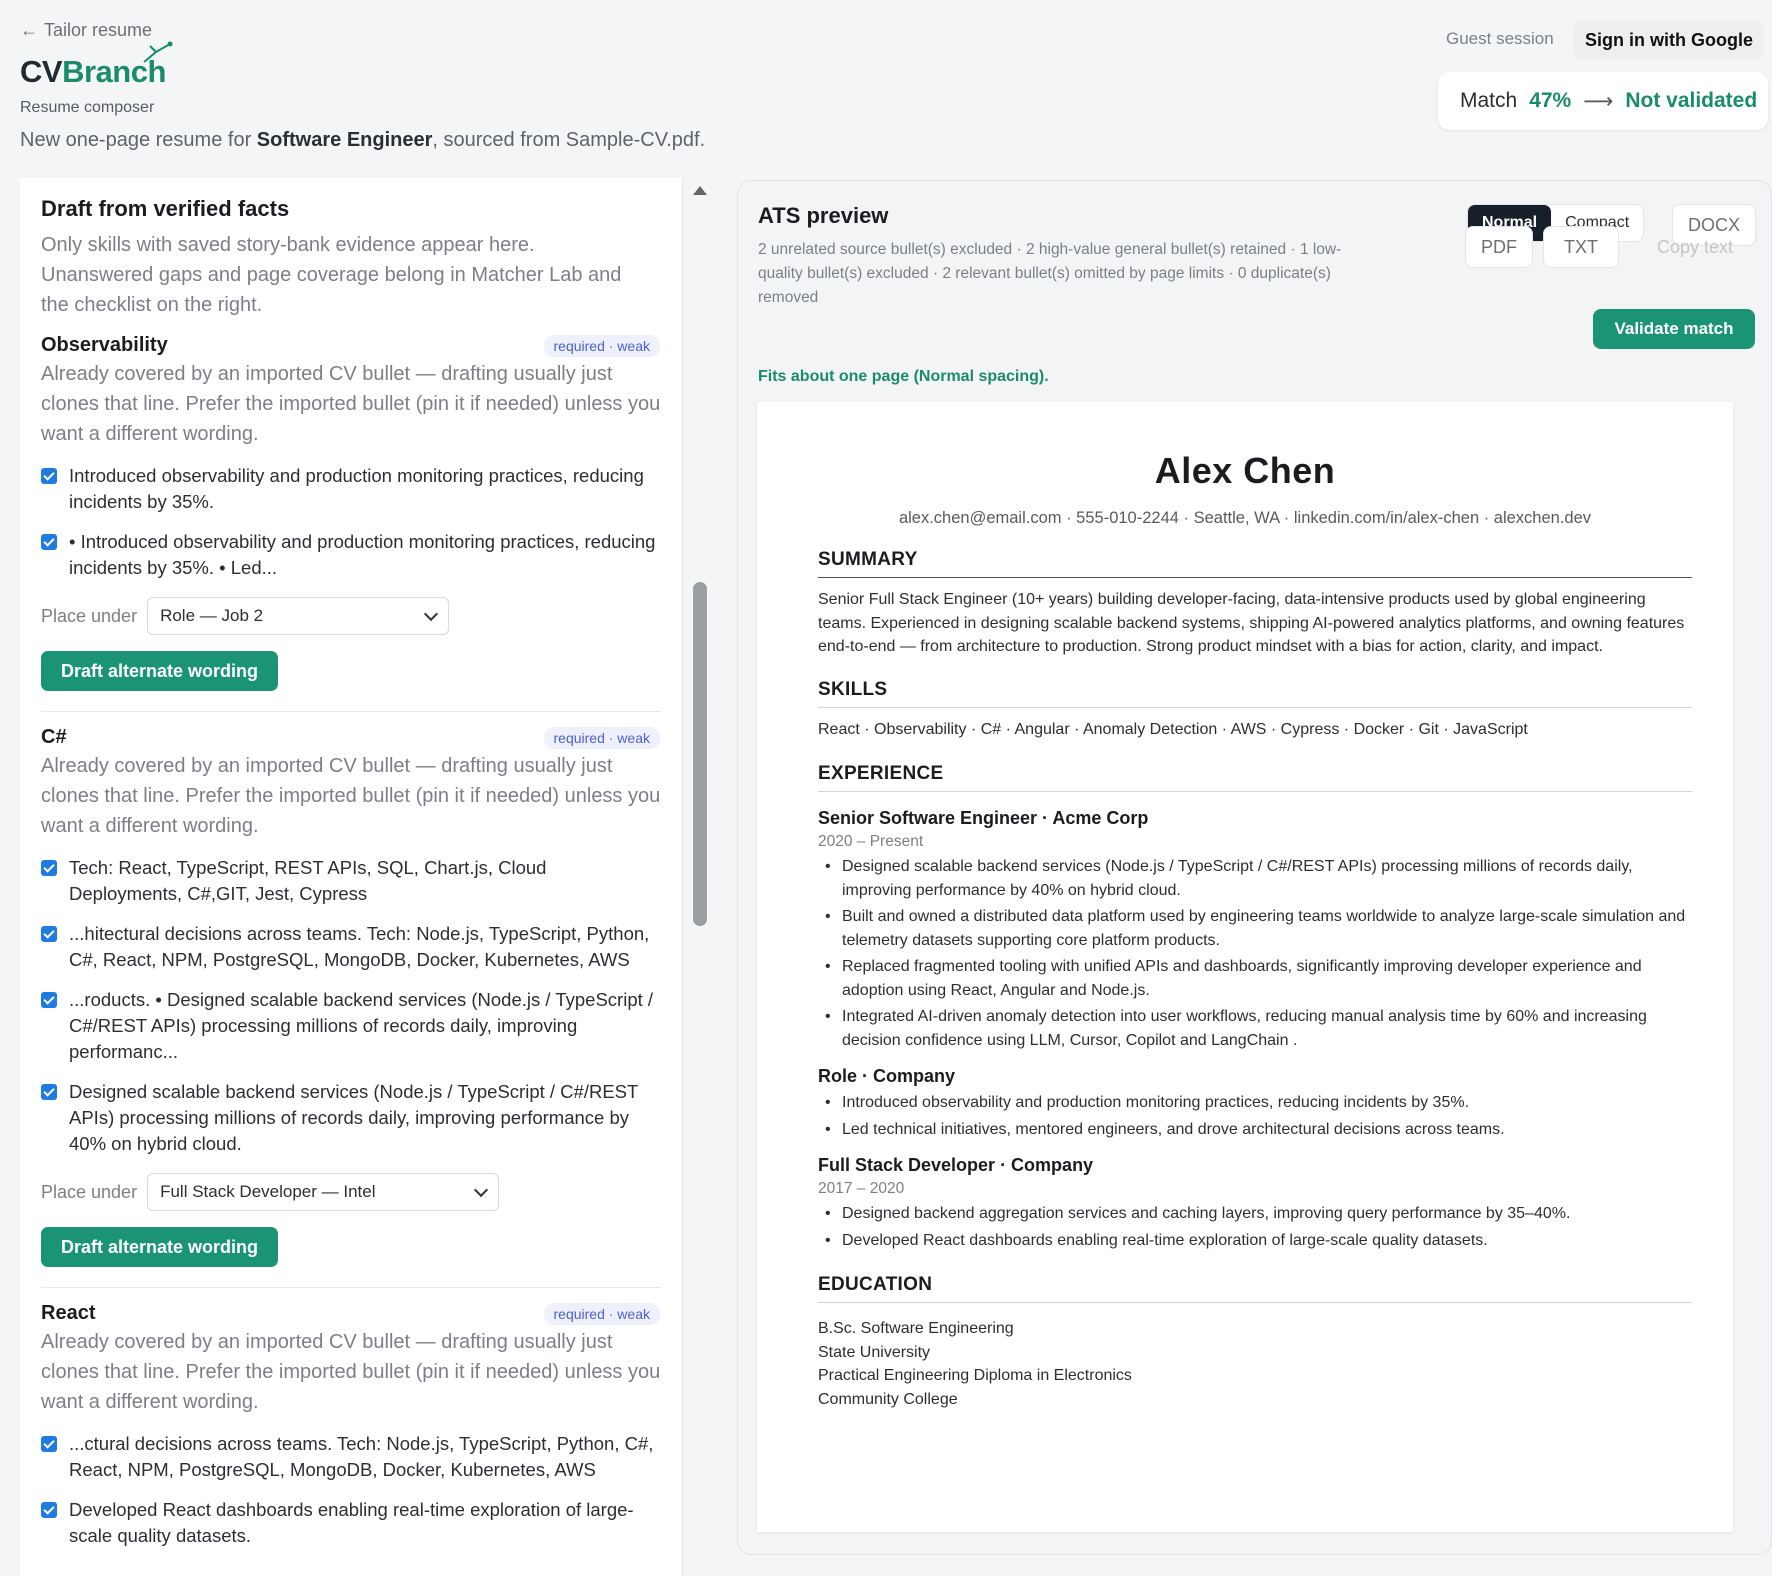 The width and height of the screenshot is (1772, 1576). What do you see at coordinates (916, 1328) in the screenshot?
I see `education-line: B.Sc. Software Engineering` at bounding box center [916, 1328].